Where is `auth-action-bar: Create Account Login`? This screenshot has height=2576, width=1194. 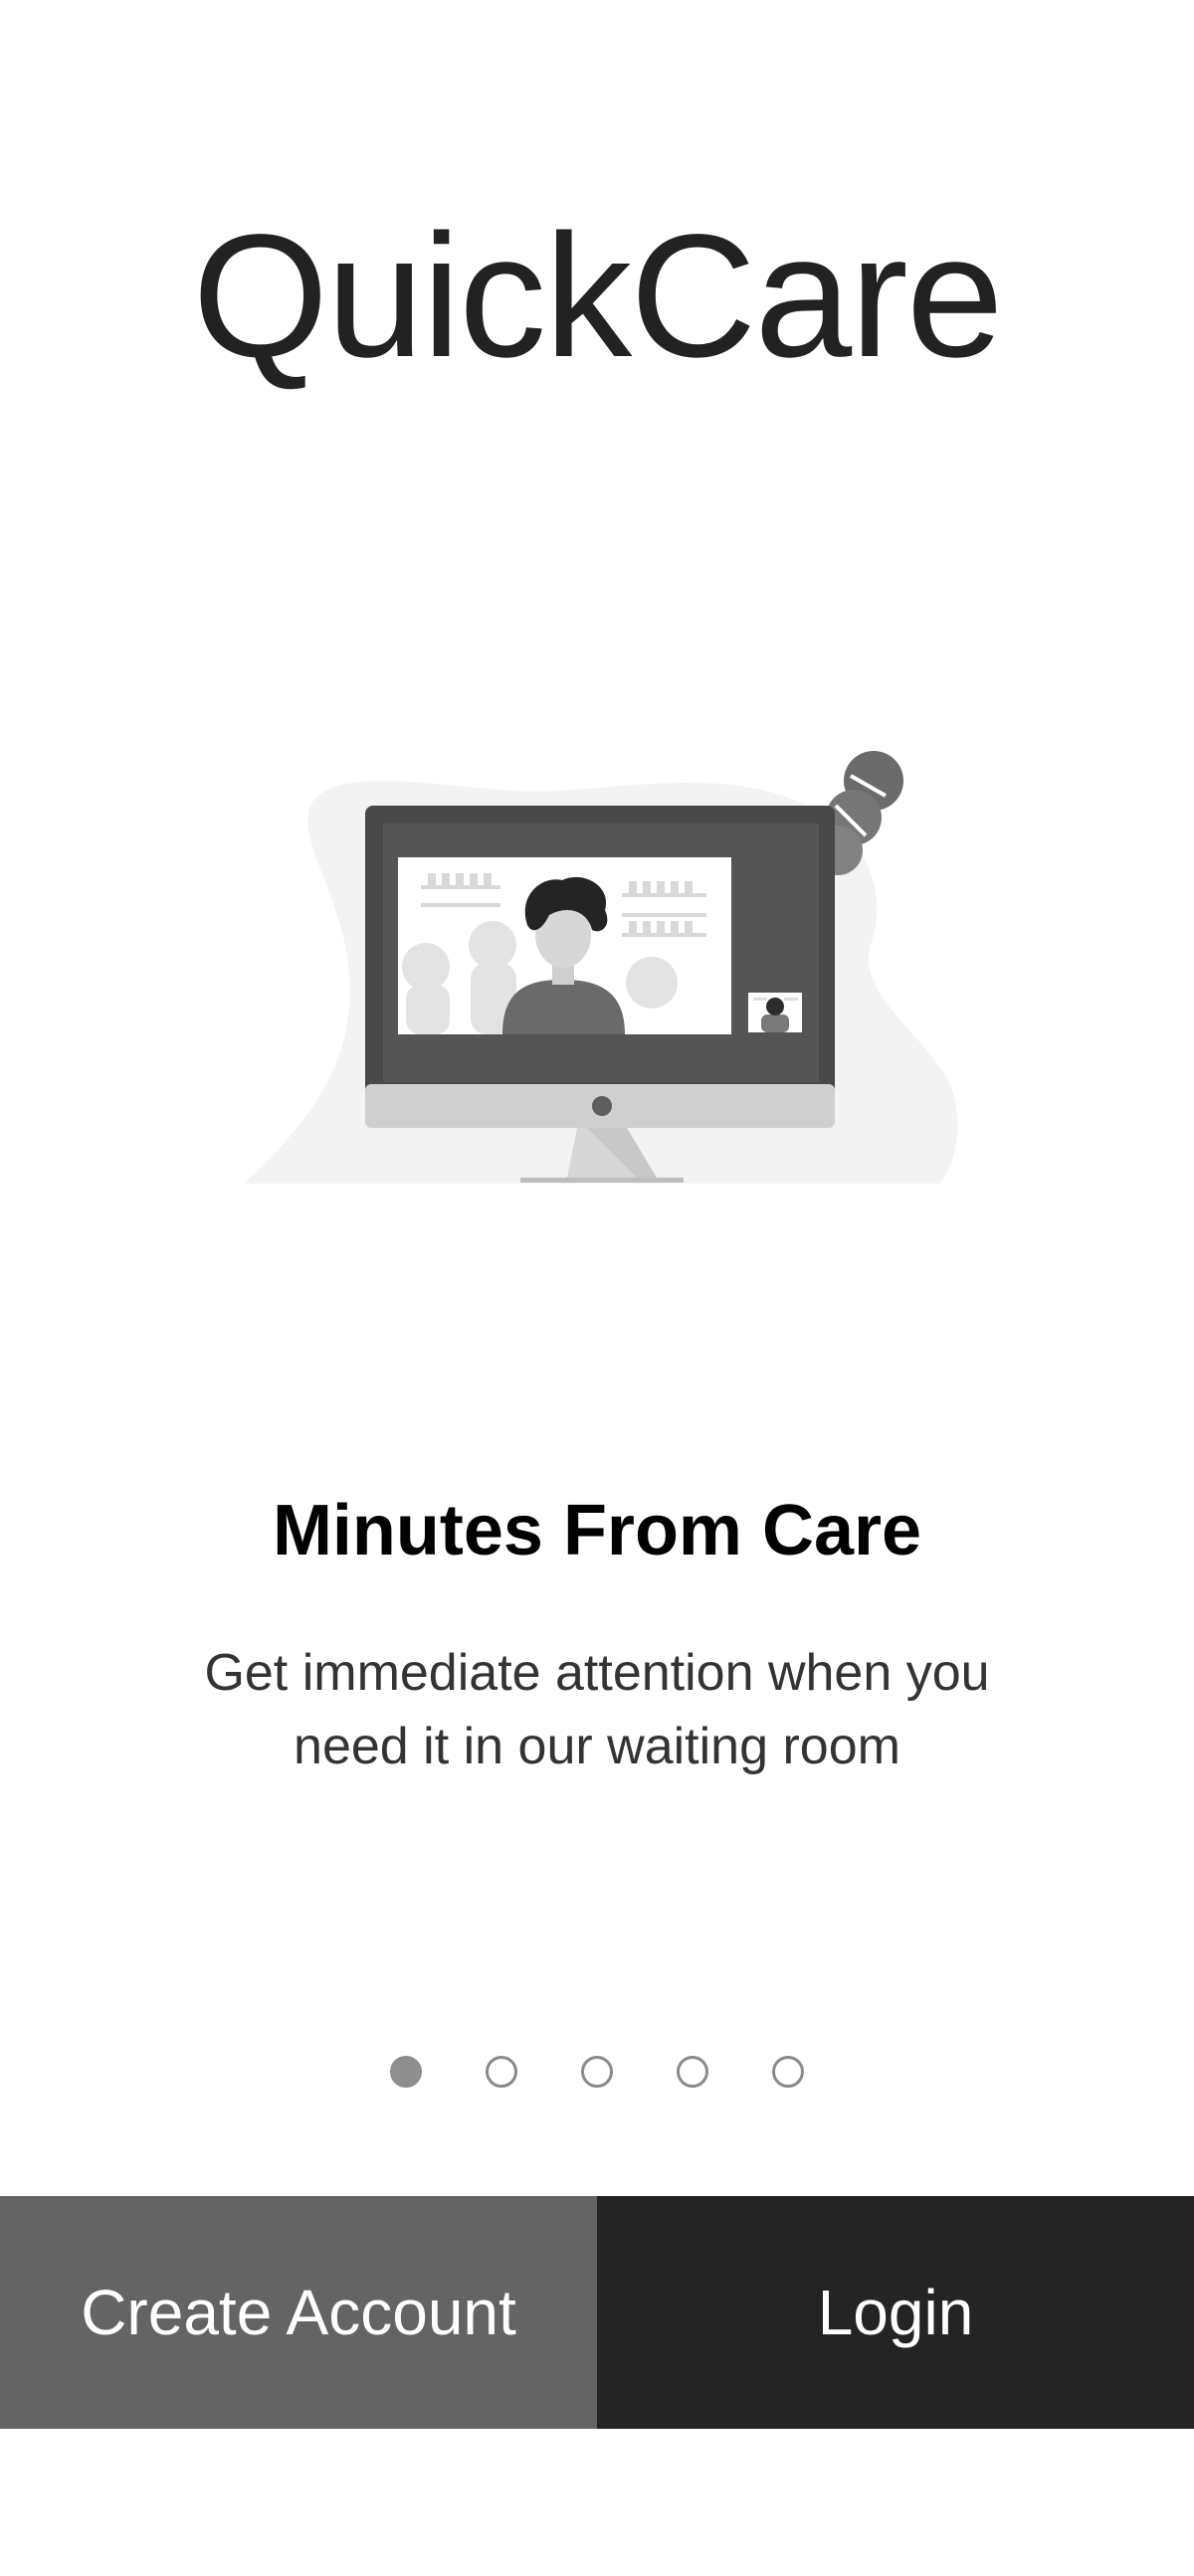 auth-action-bar: Create Account Login is located at coordinates (597, 2312).